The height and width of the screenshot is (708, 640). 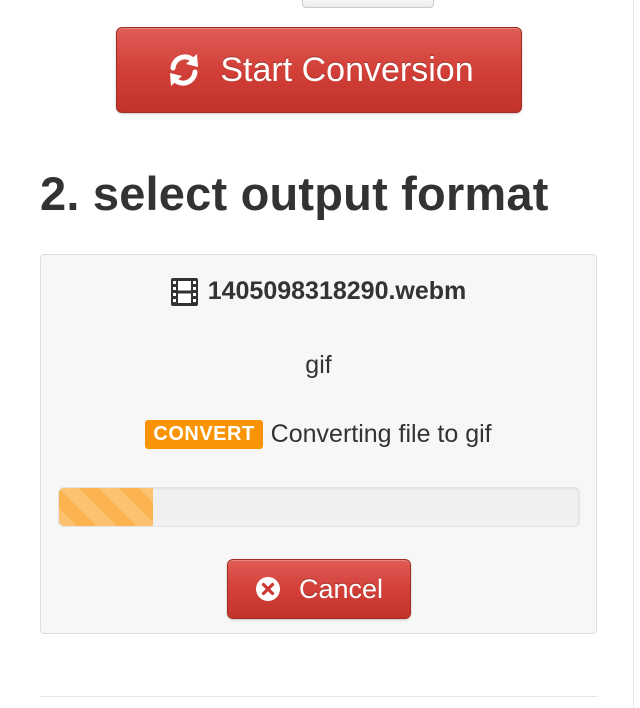 What do you see at coordinates (337, 291) in the screenshot?
I see `file-name: 1405098318290.webm` at bounding box center [337, 291].